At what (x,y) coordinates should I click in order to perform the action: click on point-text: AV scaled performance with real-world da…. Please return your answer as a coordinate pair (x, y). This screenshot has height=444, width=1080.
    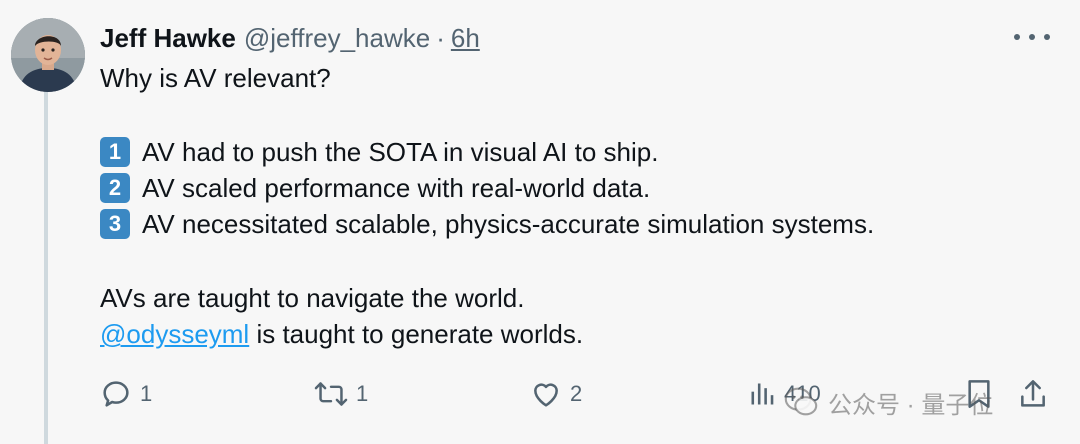
    Looking at the image, I should click on (396, 188).